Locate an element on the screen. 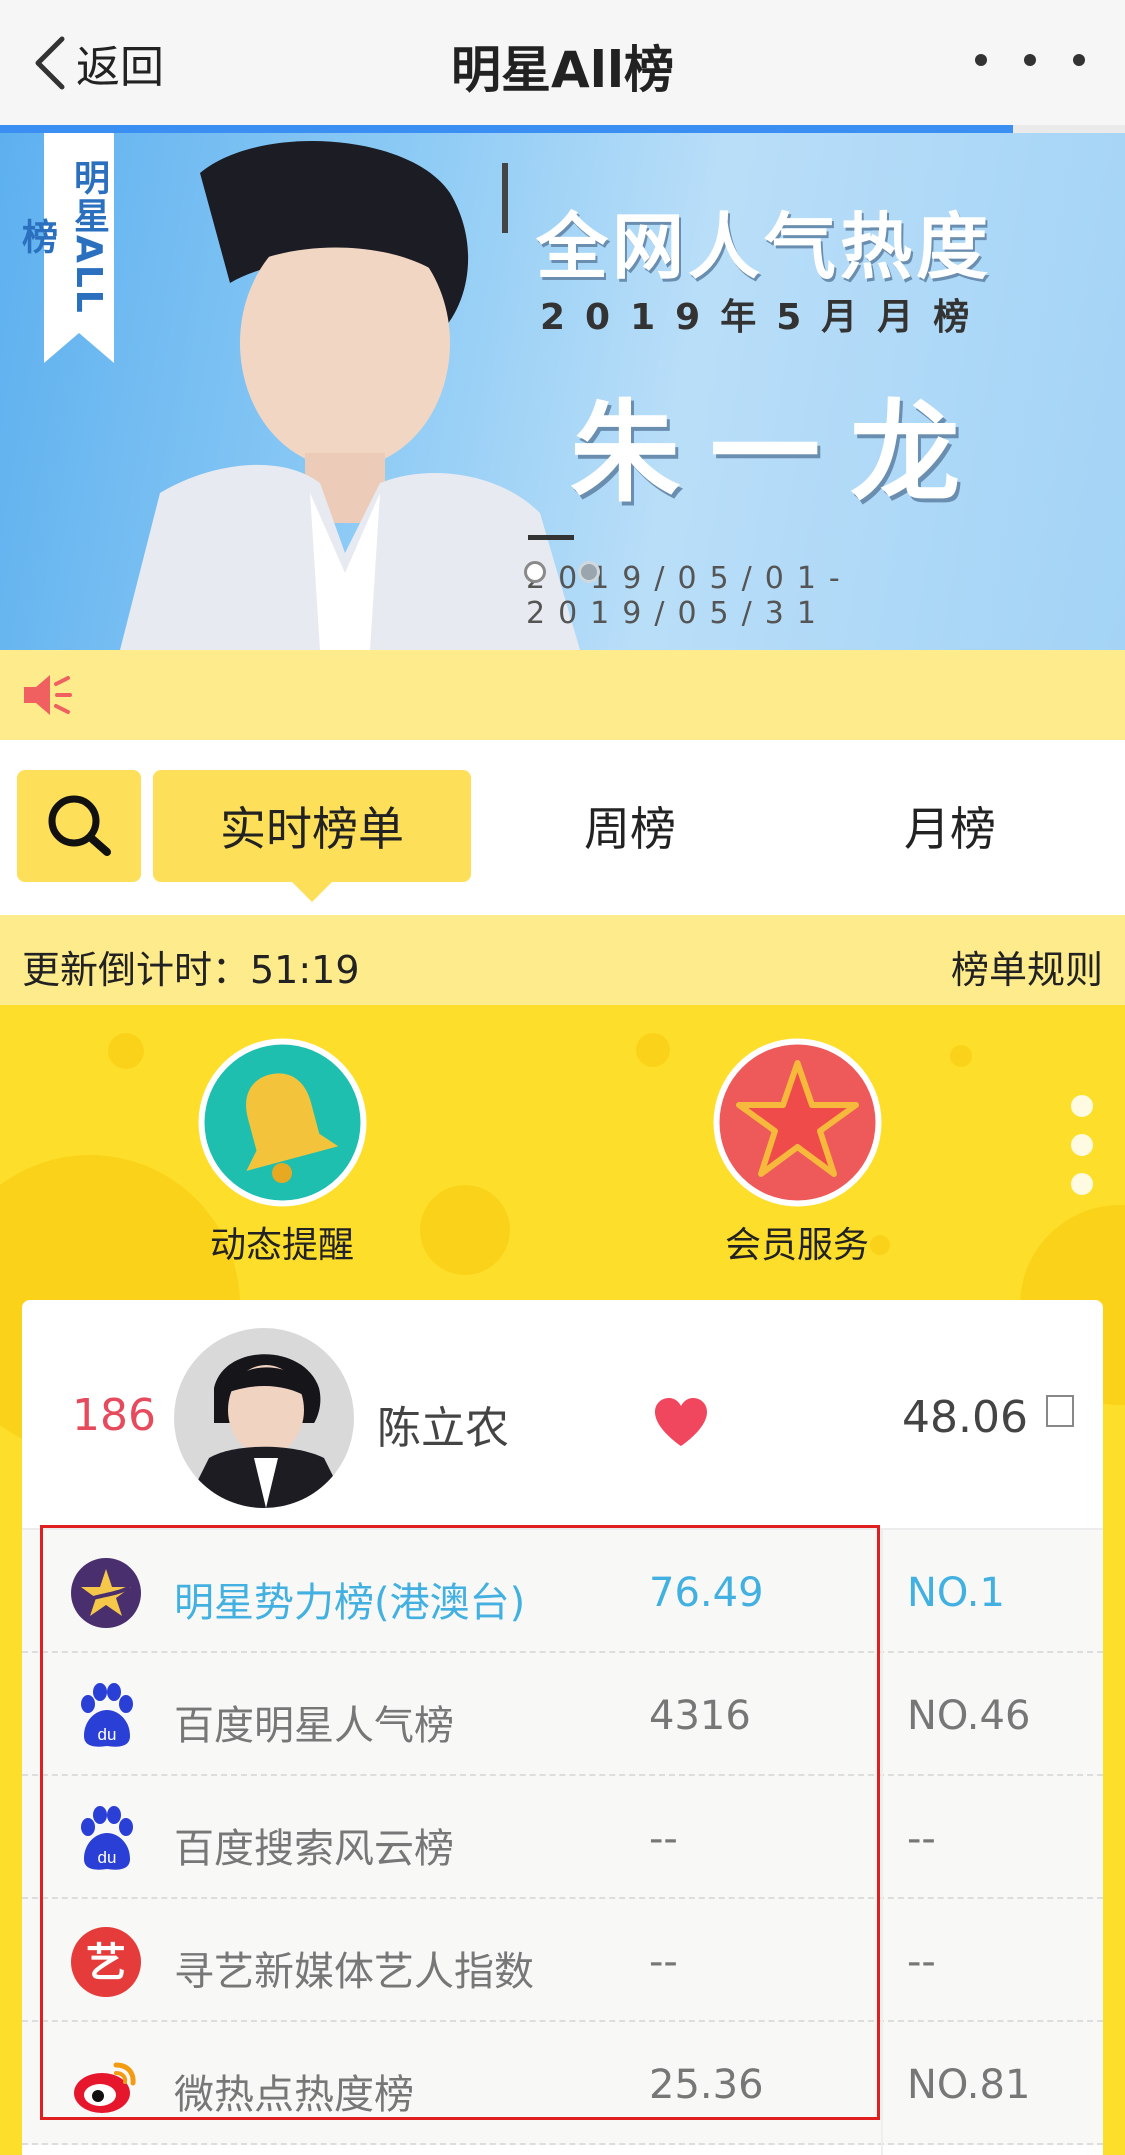 Image resolution: width=1125 pixels, height=2155 pixels. svg-text: 艺 is located at coordinates (106, 1963).